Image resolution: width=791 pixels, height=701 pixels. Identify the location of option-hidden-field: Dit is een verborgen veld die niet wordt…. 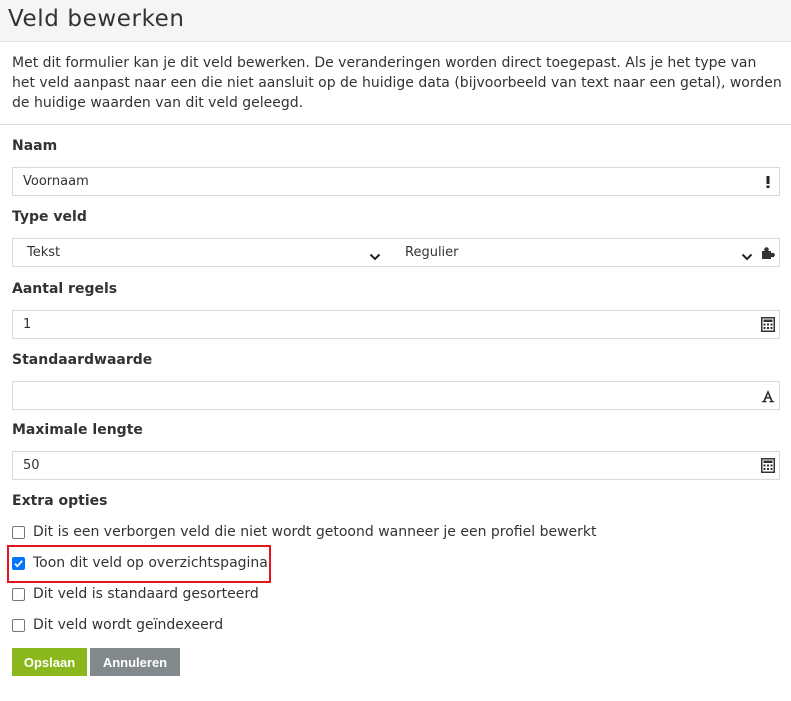
(304, 532).